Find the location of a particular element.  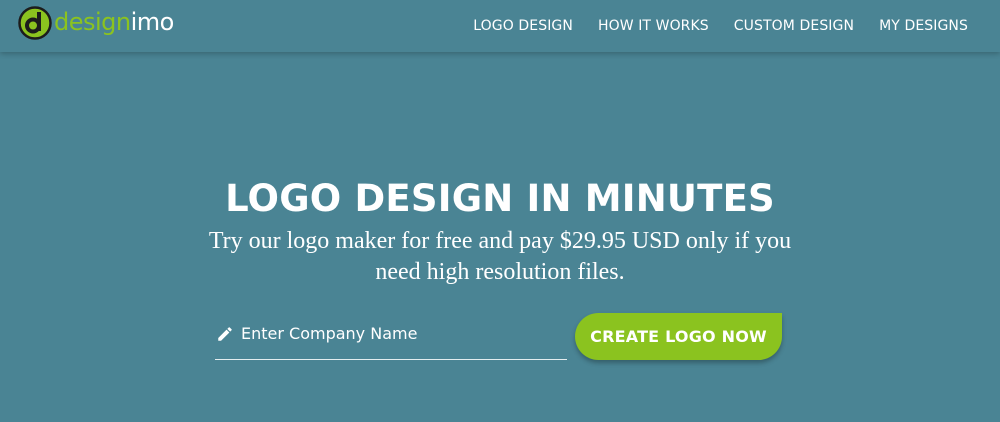

nav-custom-design: CUSTOM DESIGN is located at coordinates (794, 26).